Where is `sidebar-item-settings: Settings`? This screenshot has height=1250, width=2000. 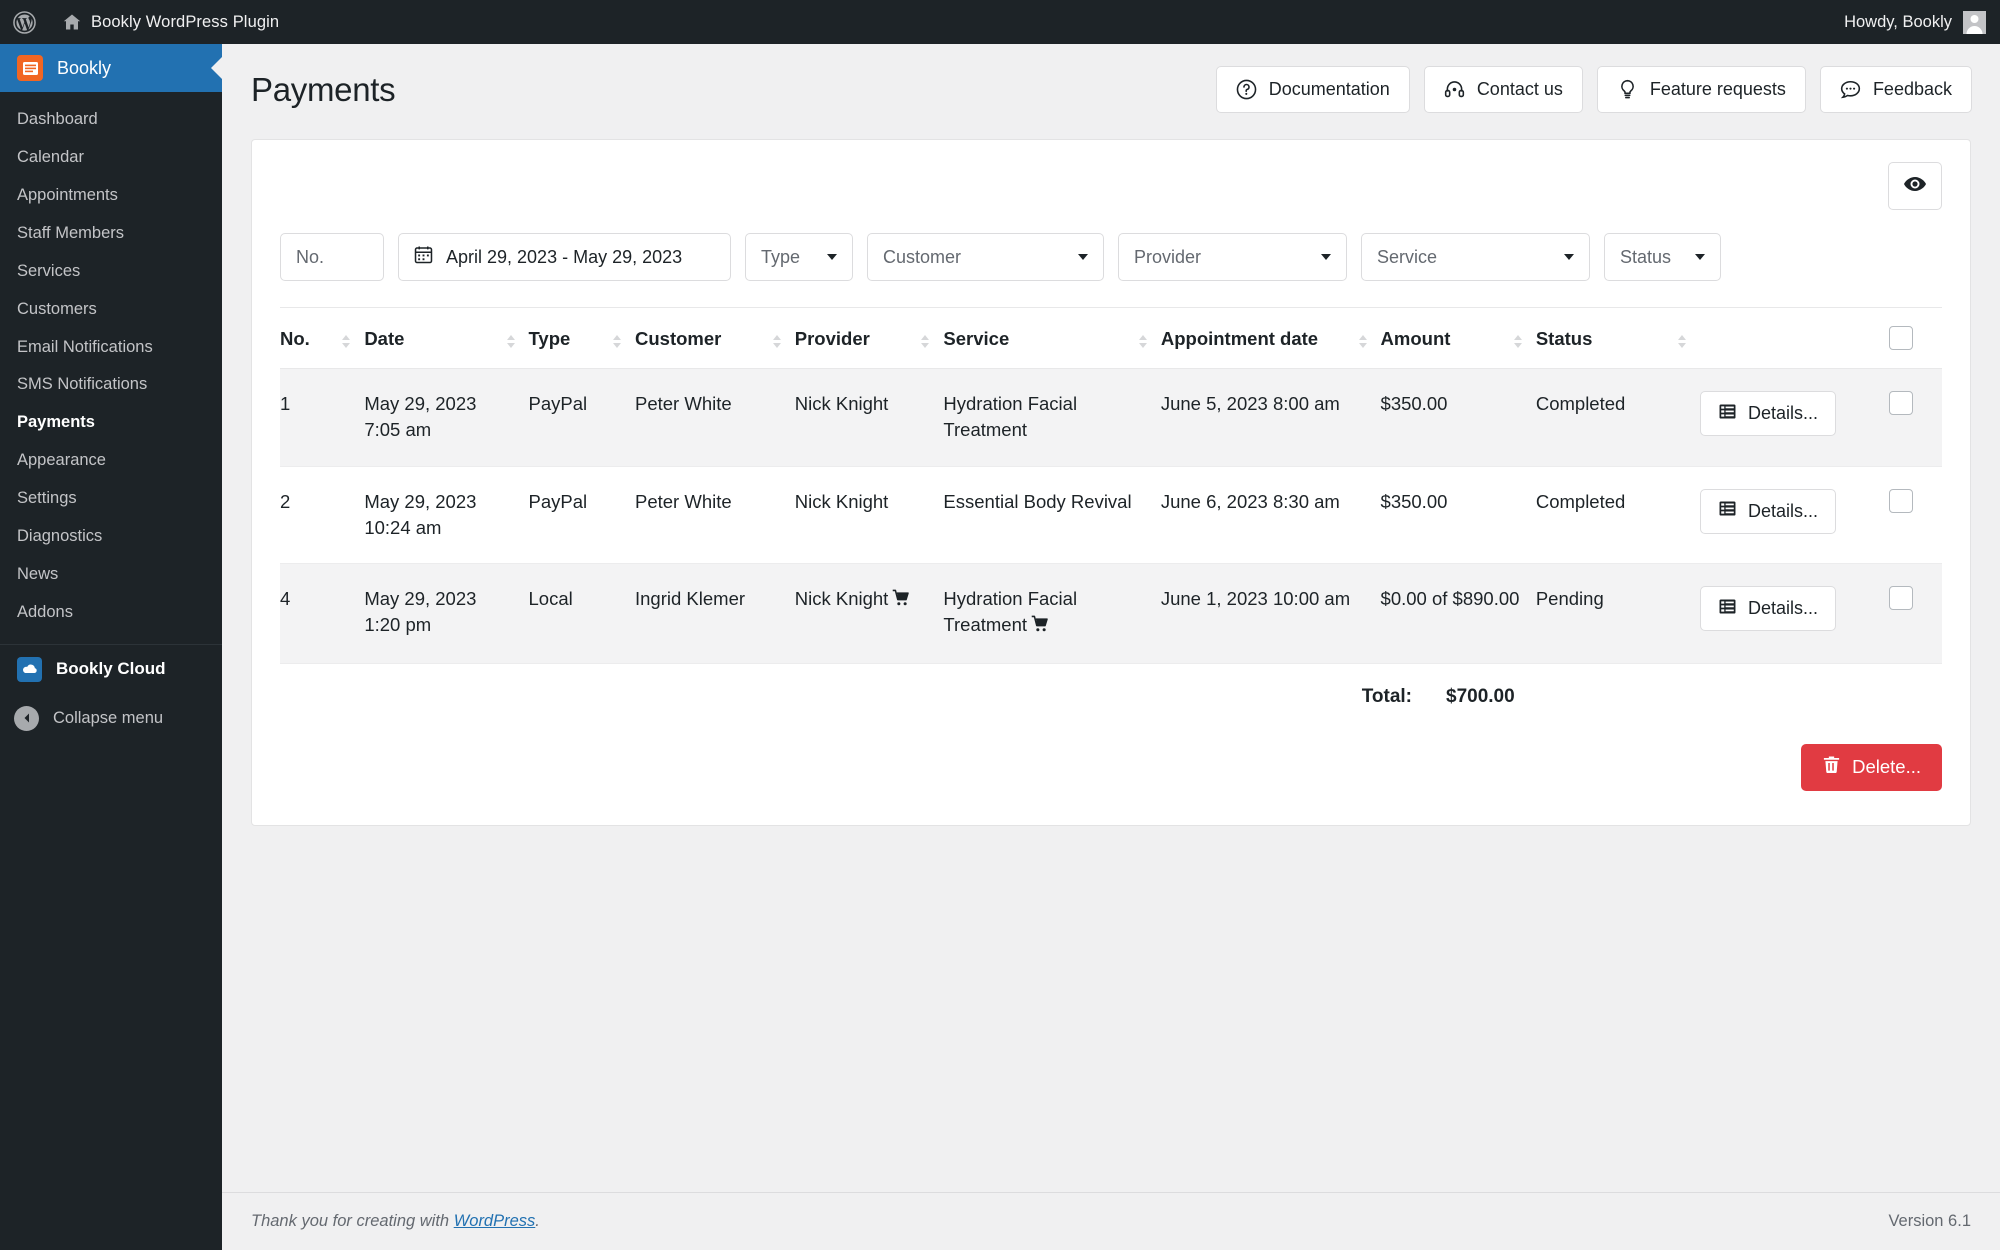 sidebar-item-settings: Settings is located at coordinates (111, 499).